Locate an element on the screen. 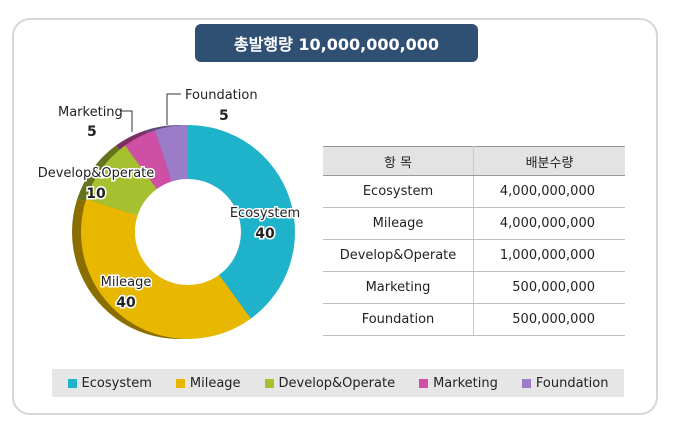 This screenshot has width=679, height=443. legend-label: Develop&Operate is located at coordinates (337, 383).